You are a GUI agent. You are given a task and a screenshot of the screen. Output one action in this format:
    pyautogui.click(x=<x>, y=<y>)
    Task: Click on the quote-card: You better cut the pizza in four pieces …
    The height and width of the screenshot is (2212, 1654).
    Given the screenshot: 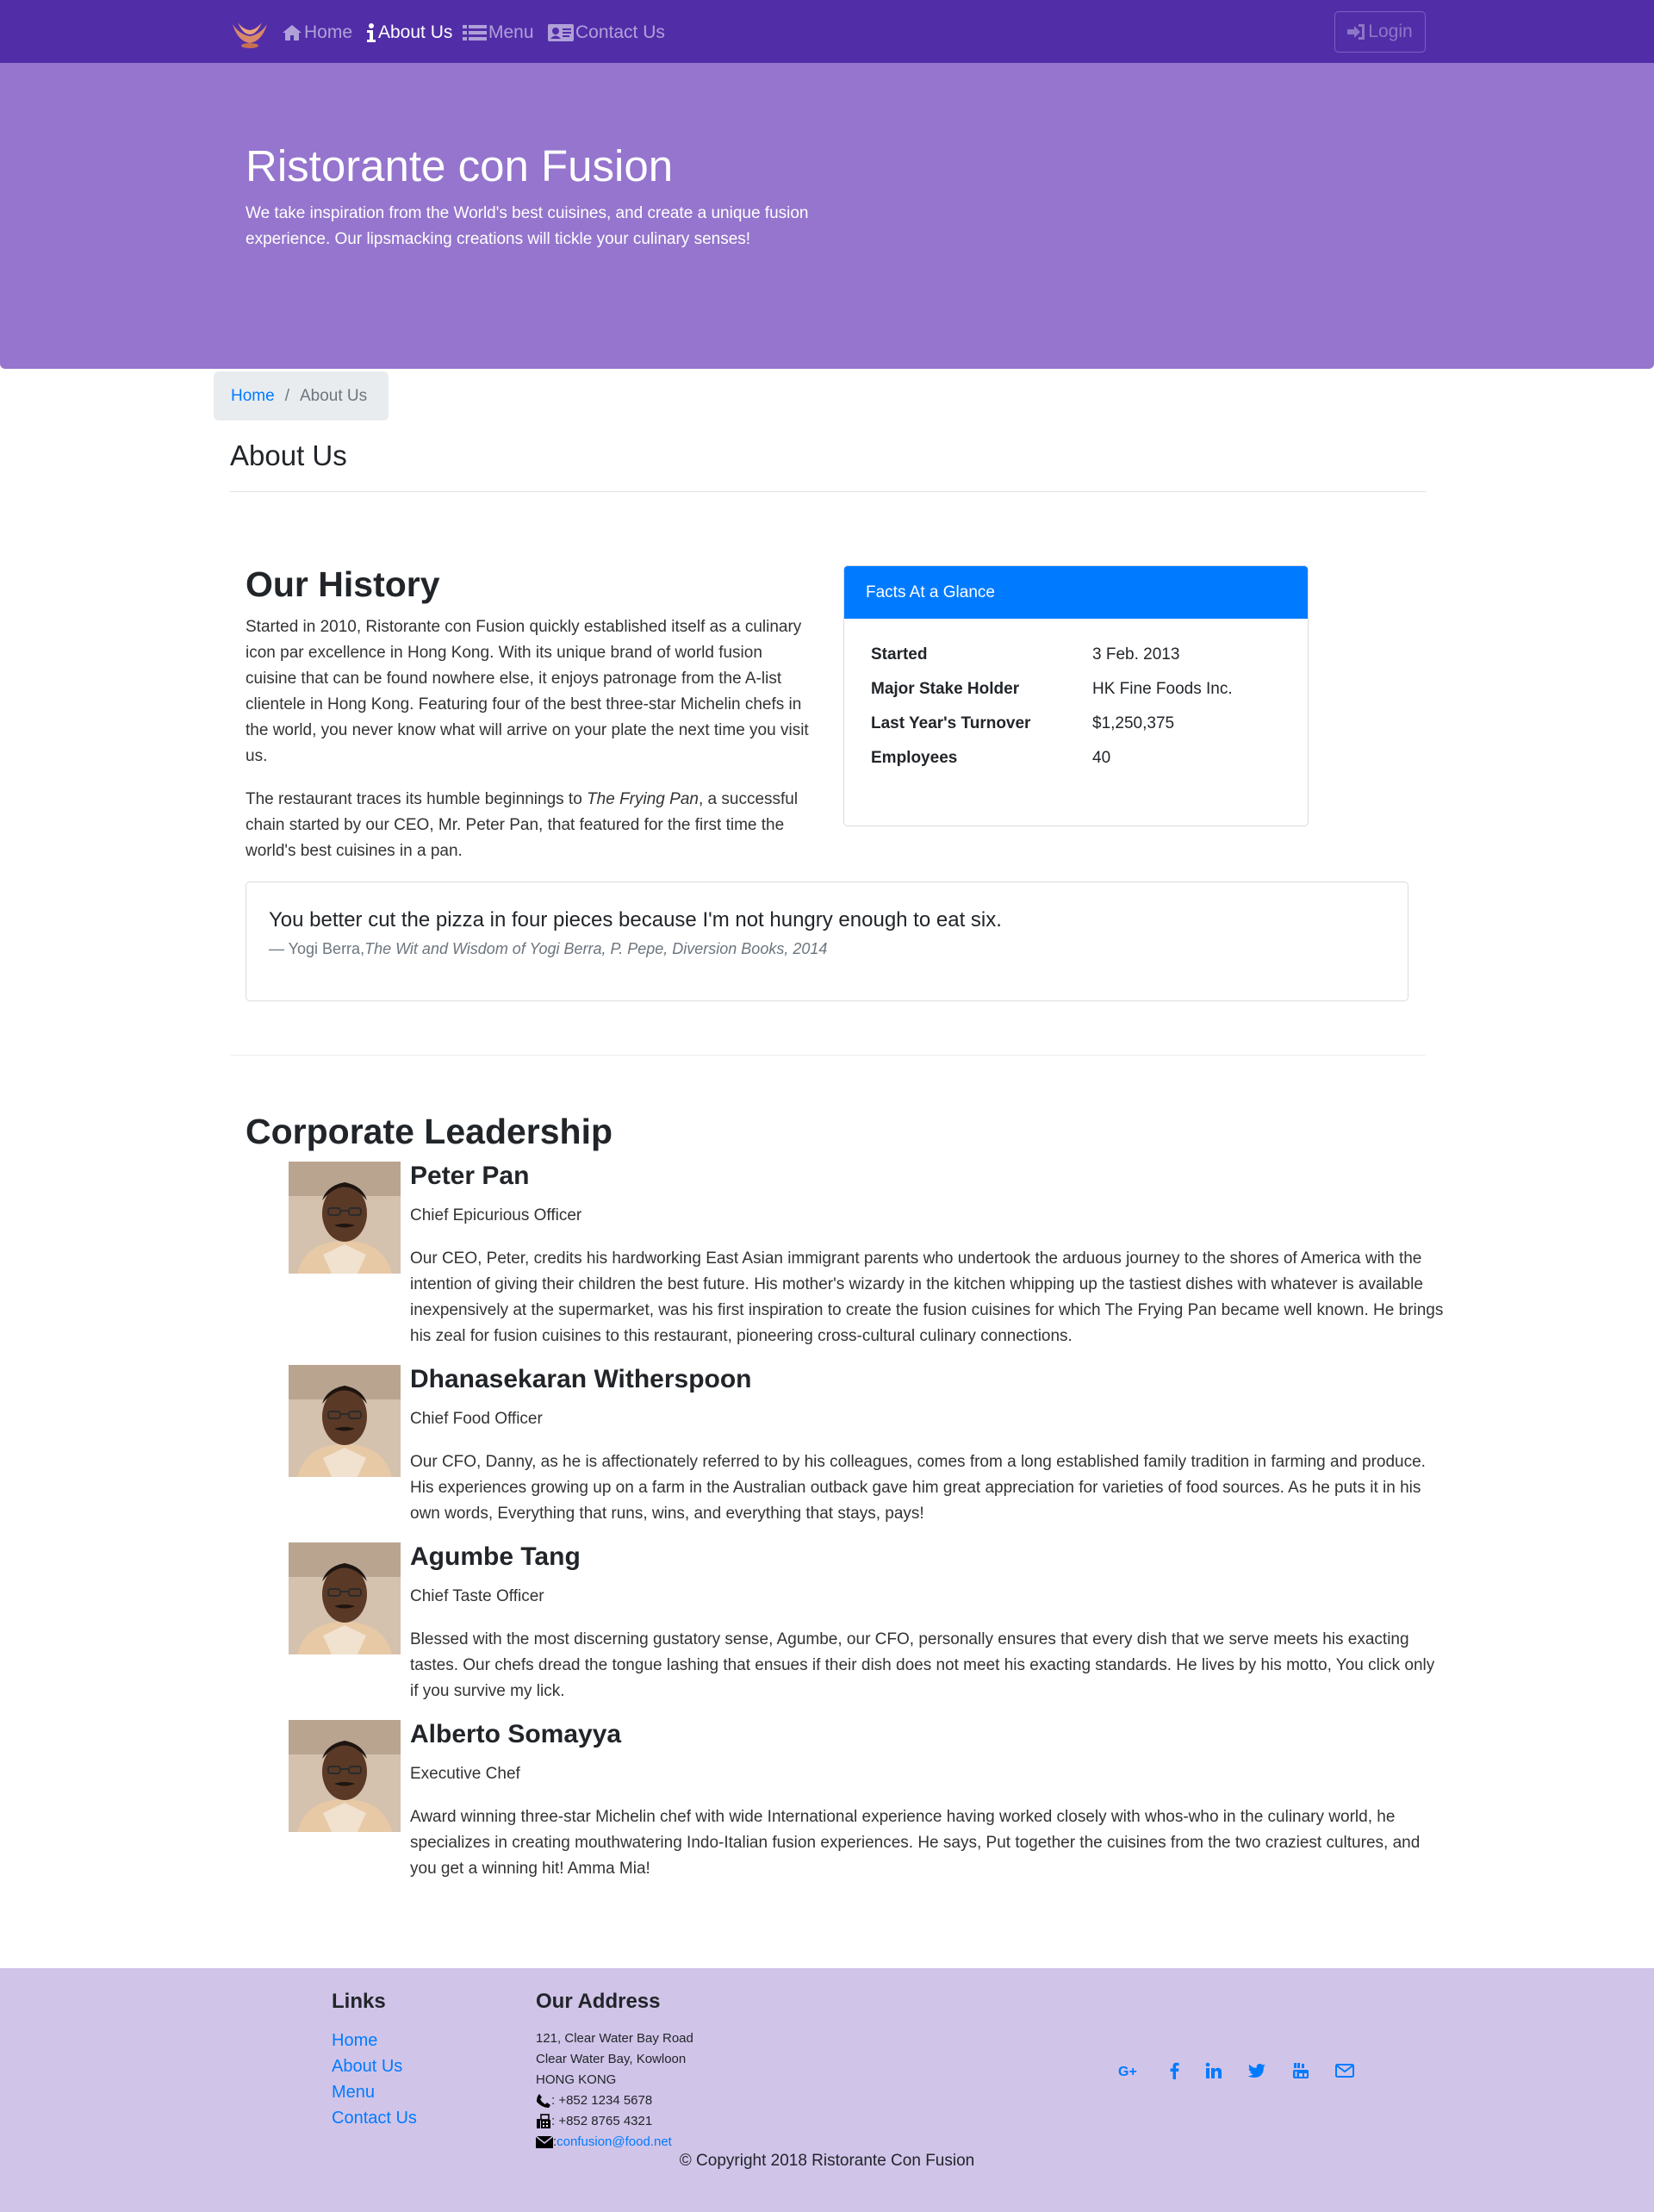 What is the action you would take?
    pyautogui.click(x=827, y=942)
    